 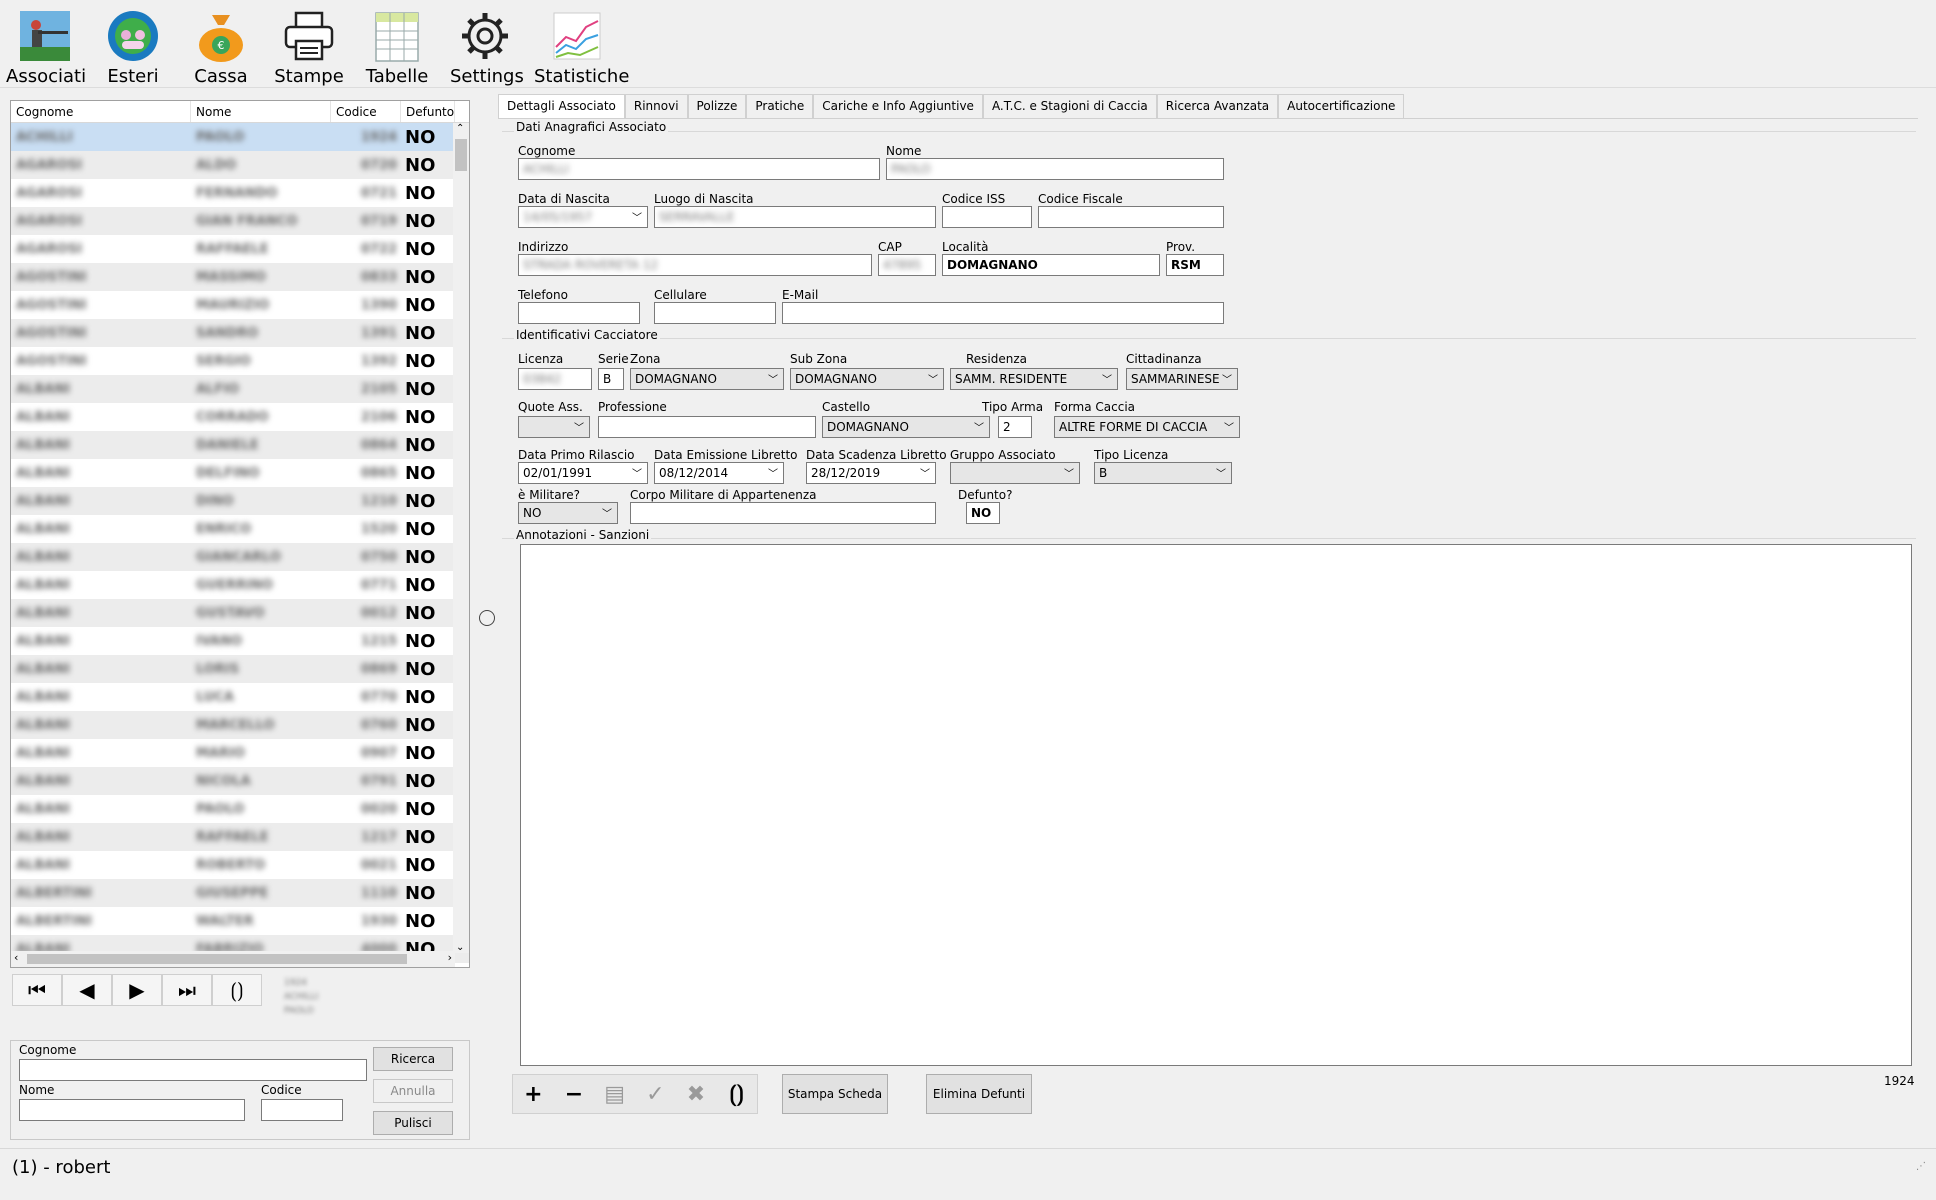 What do you see at coordinates (906, 427) in the screenshot?
I see `castello-select: DOMAGNANO ﹀` at bounding box center [906, 427].